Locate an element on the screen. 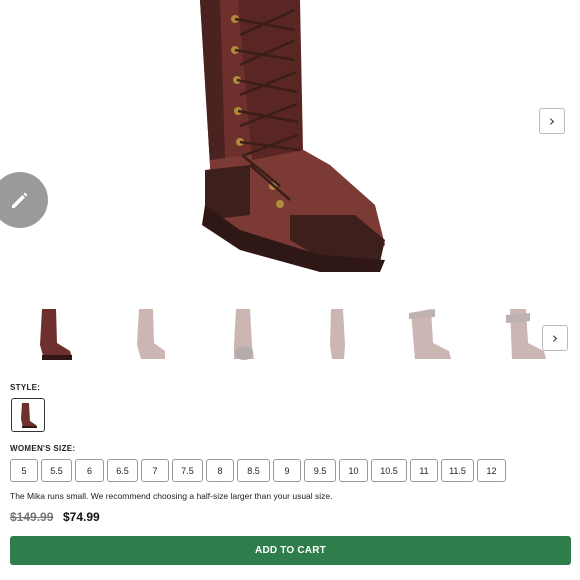 Image resolution: width=580 pixels, height=580 pixels. pencil-icon is located at coordinates (20, 200).